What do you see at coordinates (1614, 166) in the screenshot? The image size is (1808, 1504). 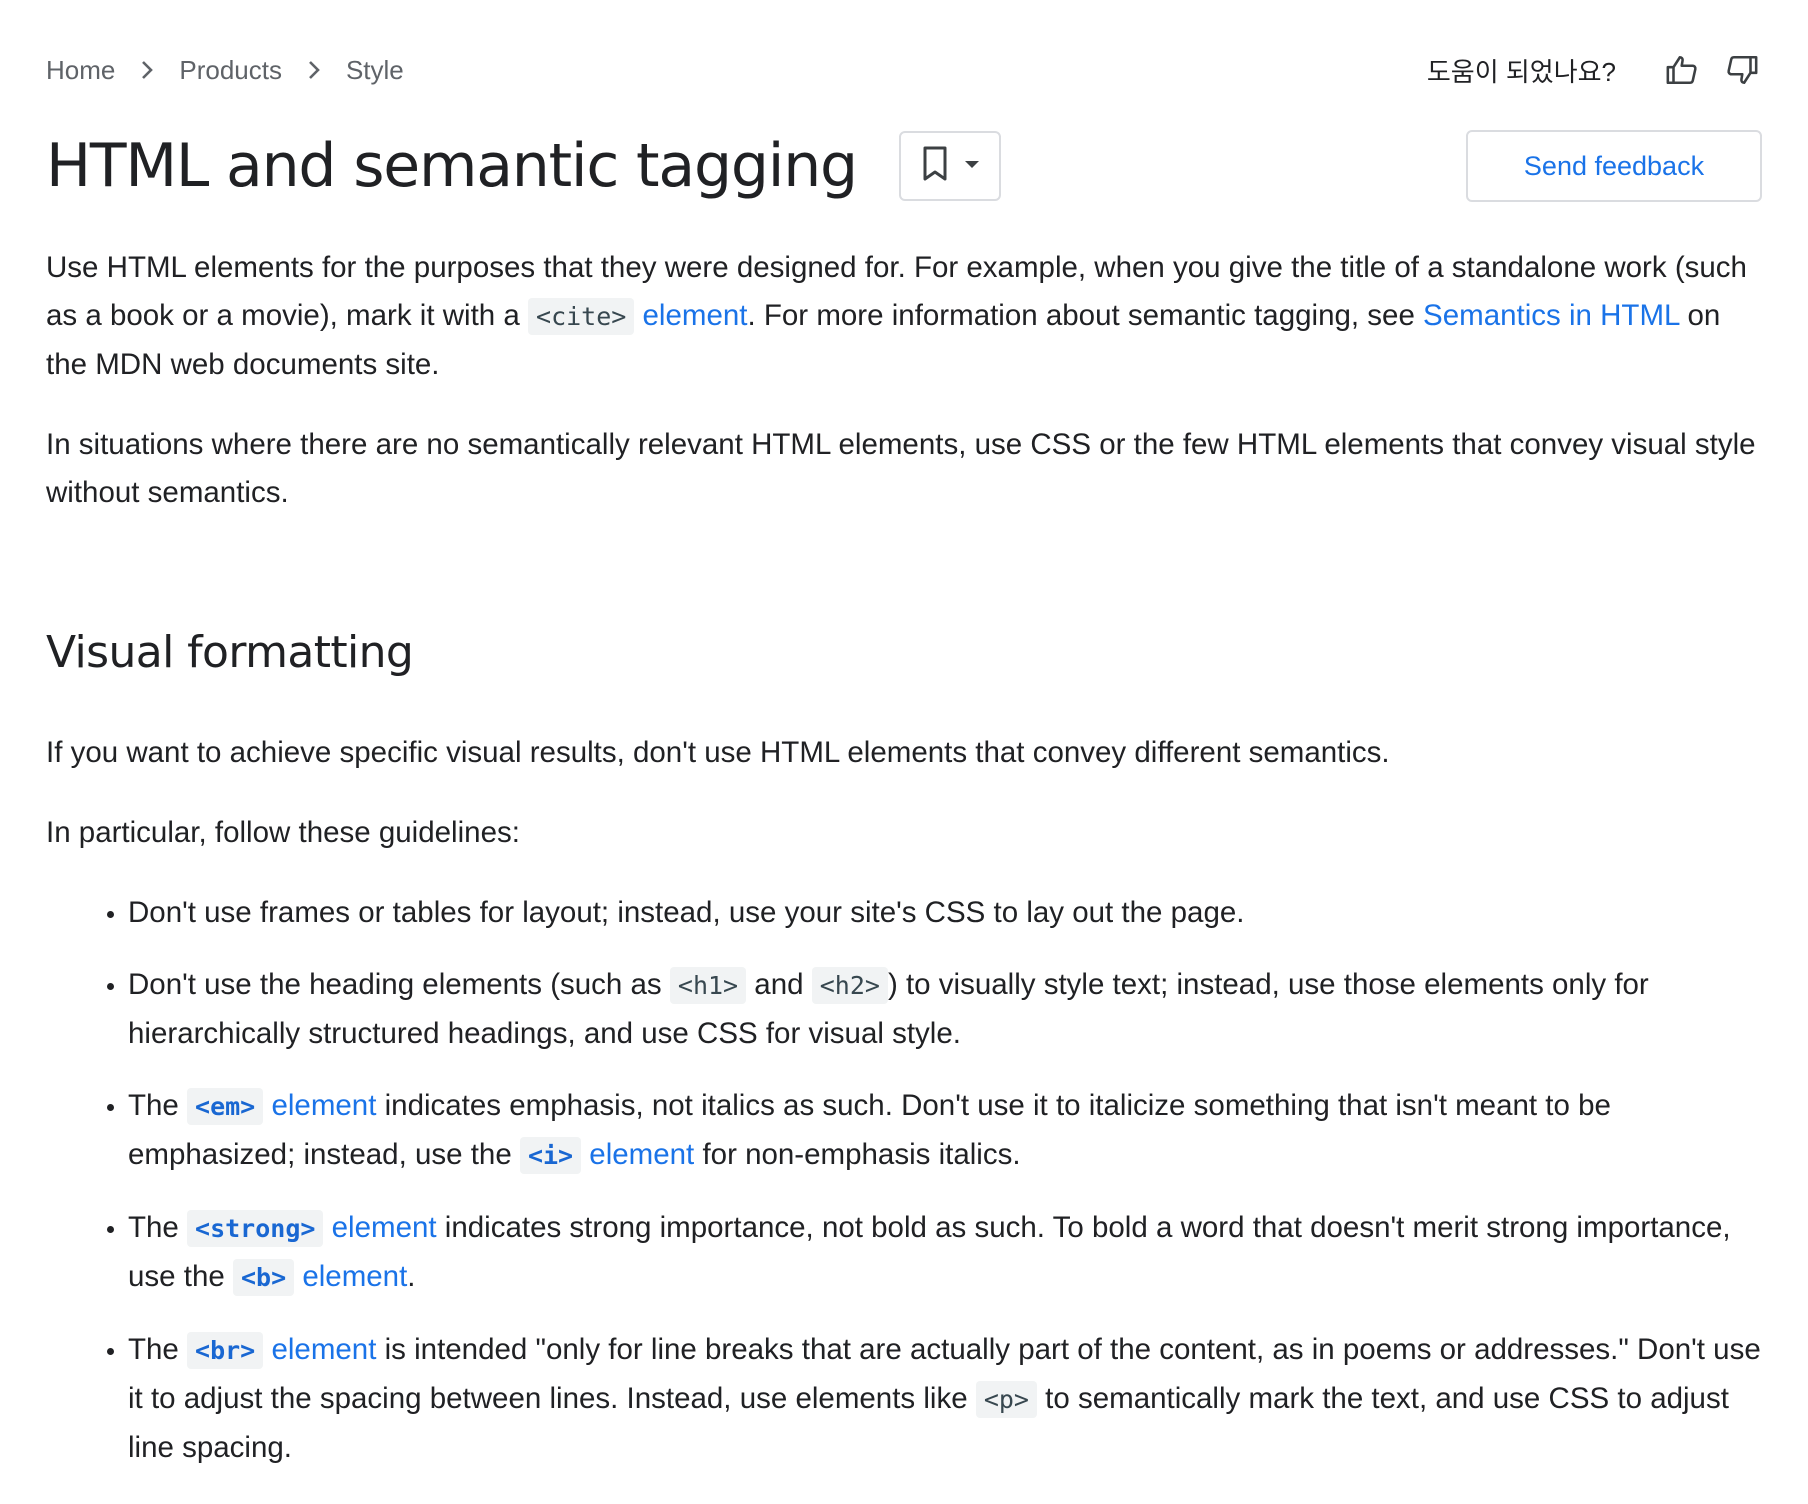 I see `send-feedback-button: Send feedback` at bounding box center [1614, 166].